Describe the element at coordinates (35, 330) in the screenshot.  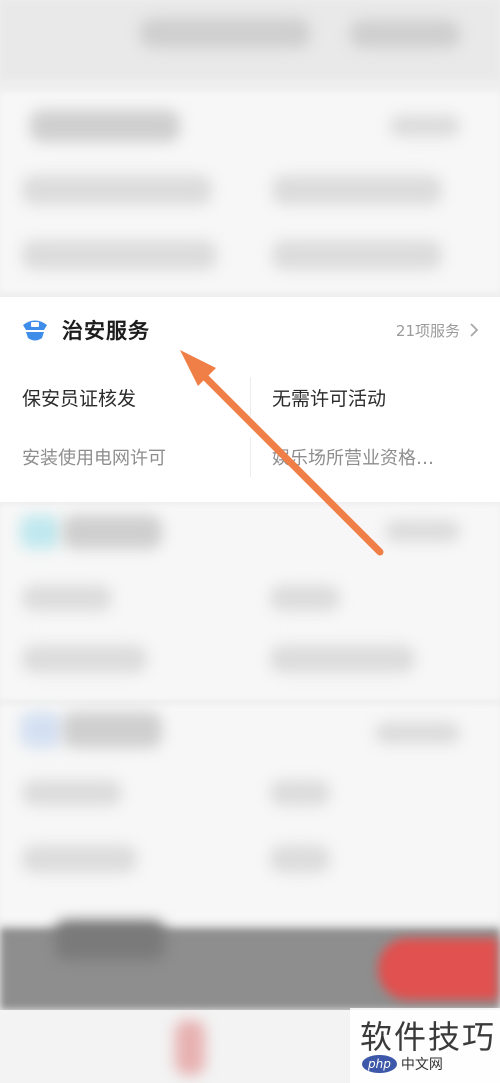
I see `police-cap-icon` at that location.